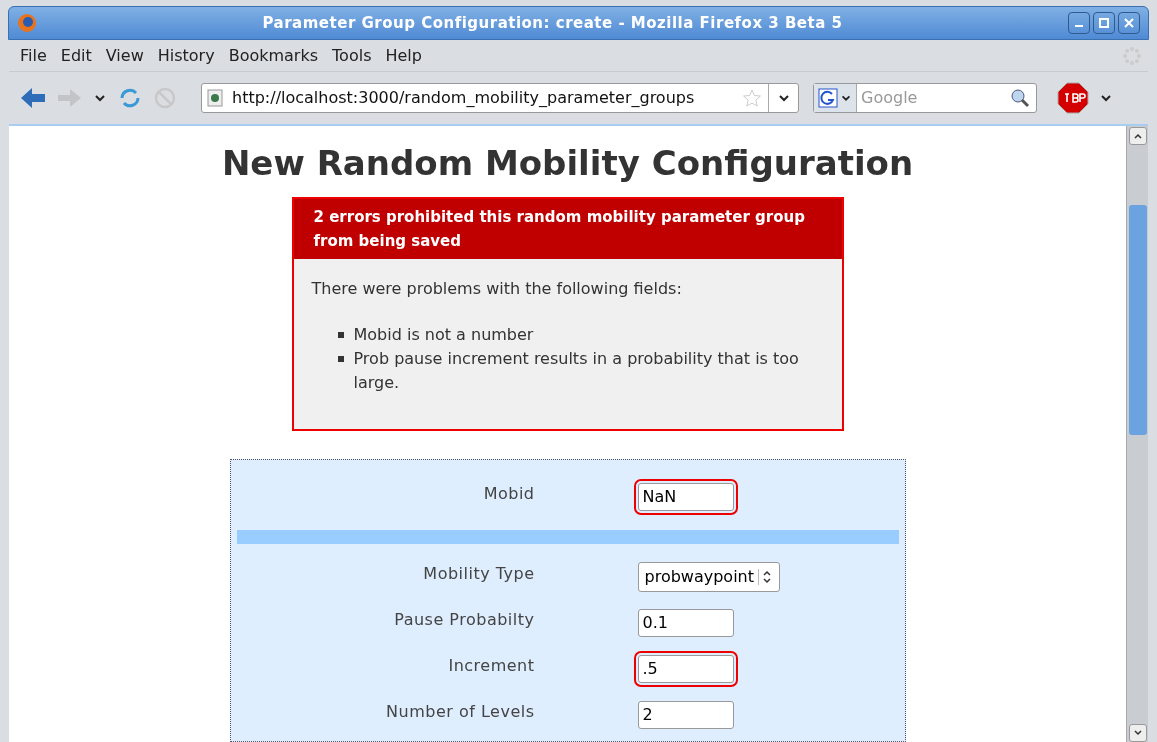  Describe the element at coordinates (491, 665) in the screenshot. I see `field-label: Increment` at that location.